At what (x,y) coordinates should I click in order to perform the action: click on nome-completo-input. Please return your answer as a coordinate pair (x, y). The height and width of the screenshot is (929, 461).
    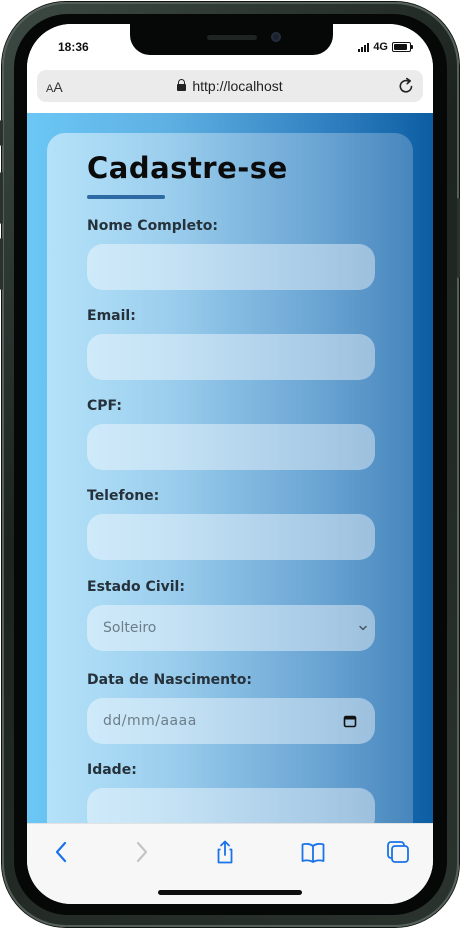
    Looking at the image, I should click on (231, 267).